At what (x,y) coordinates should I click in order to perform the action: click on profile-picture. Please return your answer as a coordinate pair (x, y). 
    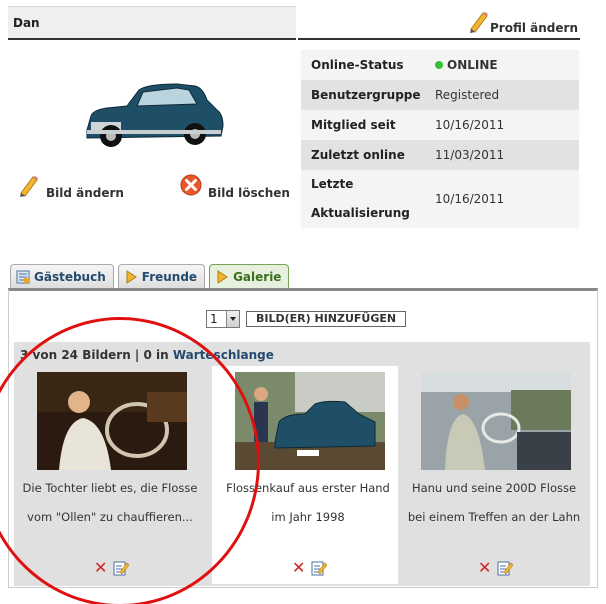
    Looking at the image, I should click on (152, 115).